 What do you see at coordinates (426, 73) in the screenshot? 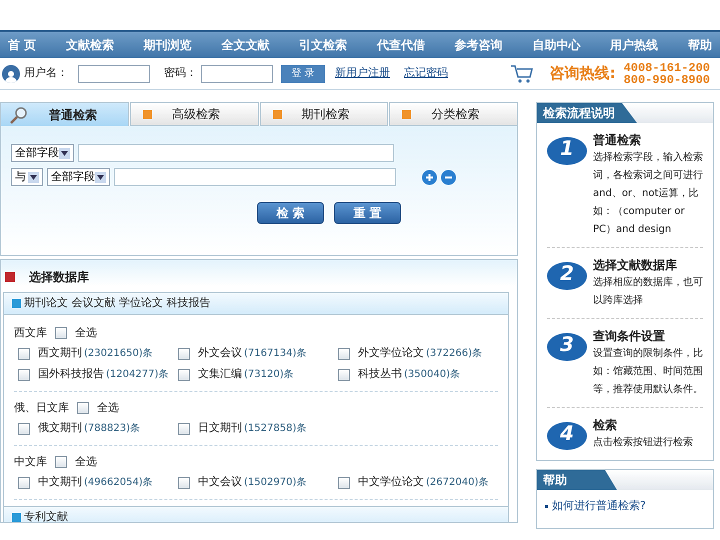
I see `forgot-password-link: 忘记密码` at bounding box center [426, 73].